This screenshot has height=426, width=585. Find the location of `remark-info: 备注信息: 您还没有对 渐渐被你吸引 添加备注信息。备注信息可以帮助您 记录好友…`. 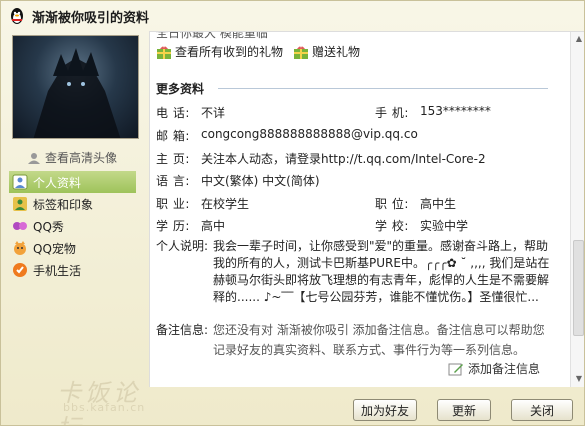

remark-info: 备注信息: 您还没有对 渐渐被你吸引 添加备注信息。备注信息可以帮助您 记录好友… is located at coordinates (358, 340).